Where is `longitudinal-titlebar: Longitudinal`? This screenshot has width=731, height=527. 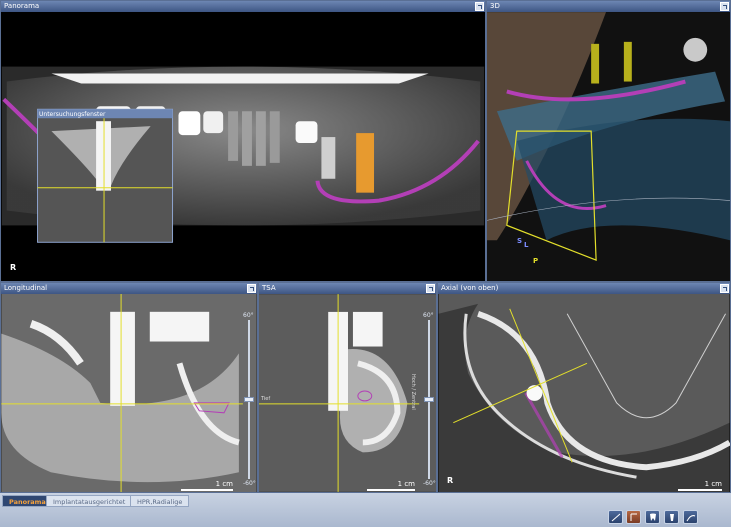 longitudinal-titlebar: Longitudinal is located at coordinates (129, 288).